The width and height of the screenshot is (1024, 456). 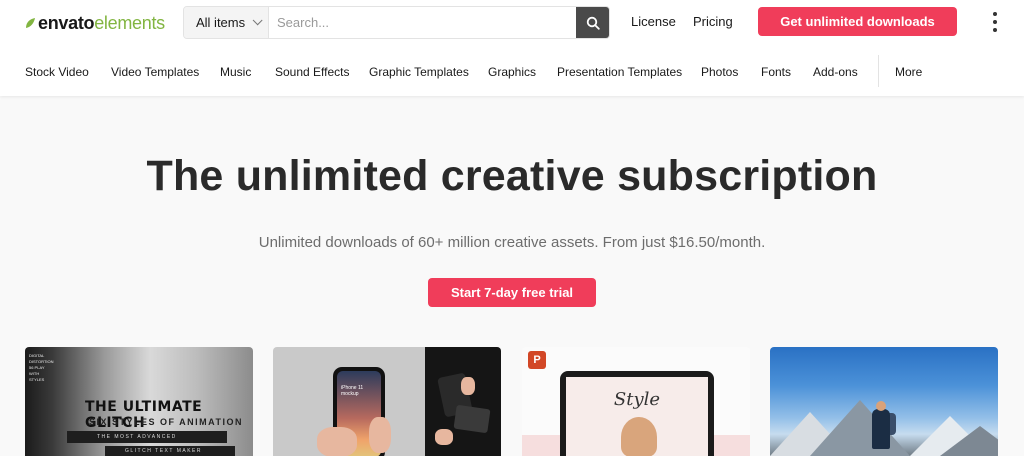 What do you see at coordinates (835, 72) in the screenshot?
I see `nav-item-add-ons: Add-ons` at bounding box center [835, 72].